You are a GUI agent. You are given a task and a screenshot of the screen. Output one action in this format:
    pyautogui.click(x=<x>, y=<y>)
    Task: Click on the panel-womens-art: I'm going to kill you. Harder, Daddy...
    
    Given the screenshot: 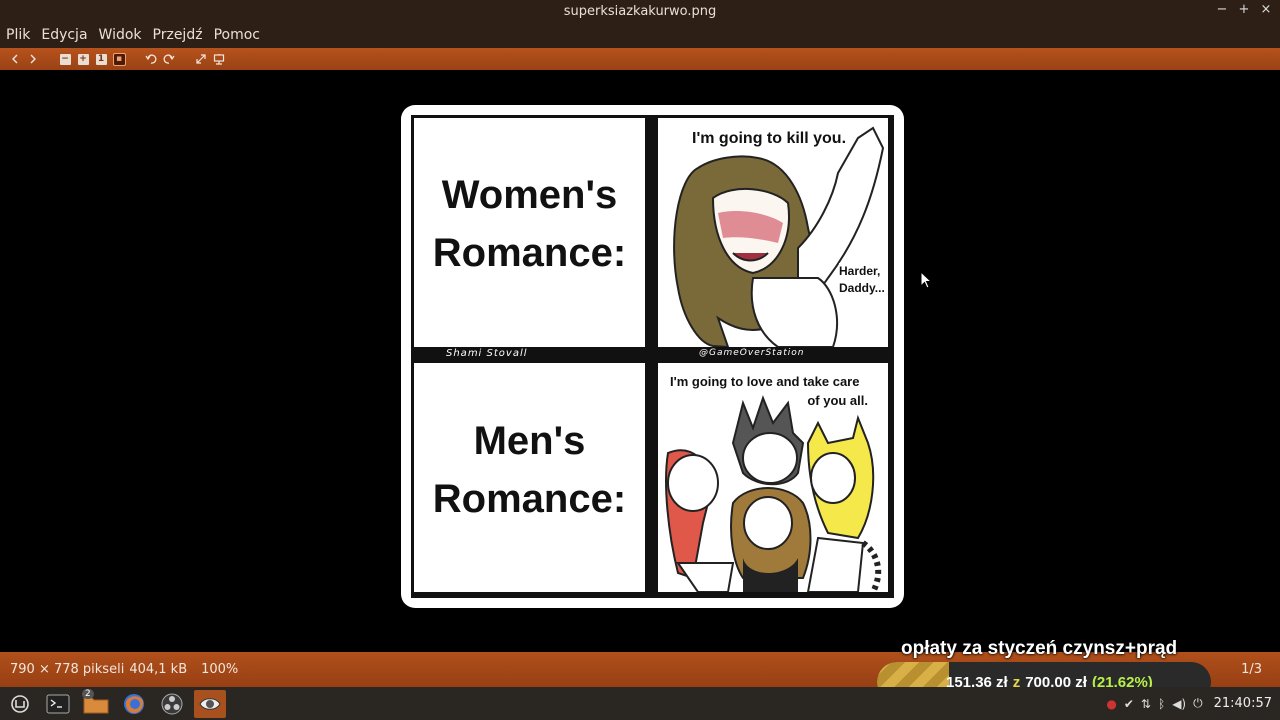 What is the action you would take?
    pyautogui.click(x=773, y=232)
    